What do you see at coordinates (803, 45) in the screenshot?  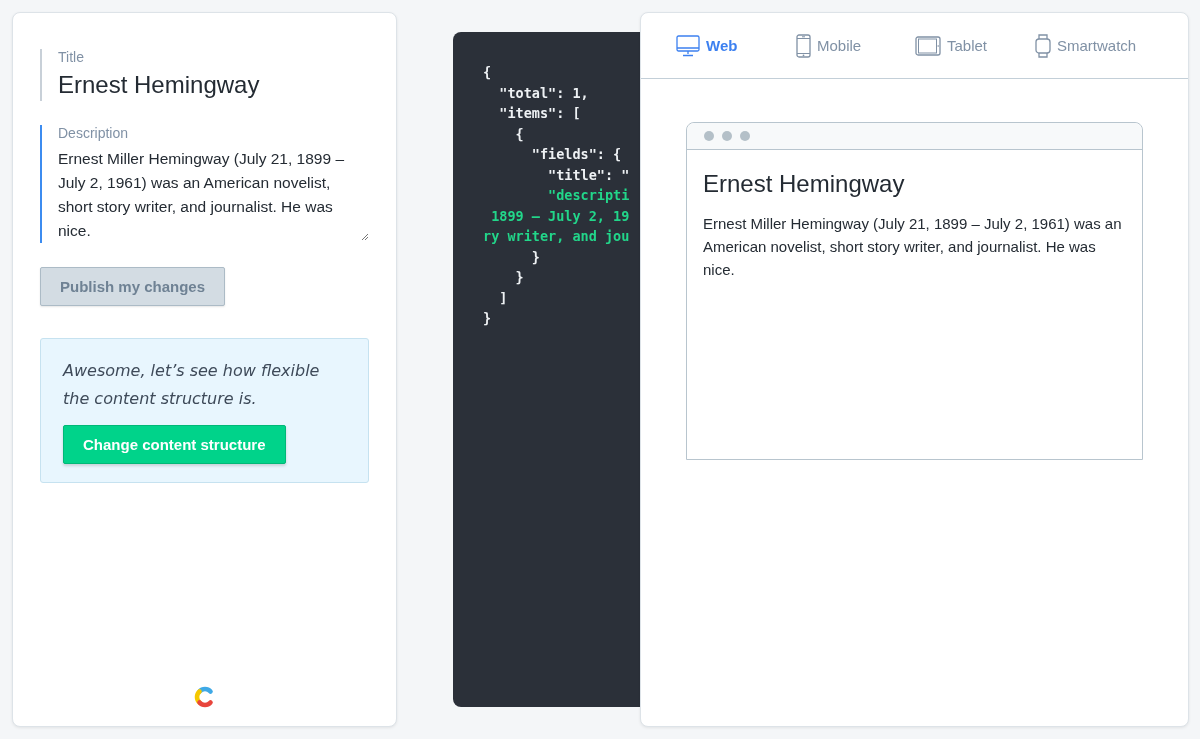 I see `phone-icon` at bounding box center [803, 45].